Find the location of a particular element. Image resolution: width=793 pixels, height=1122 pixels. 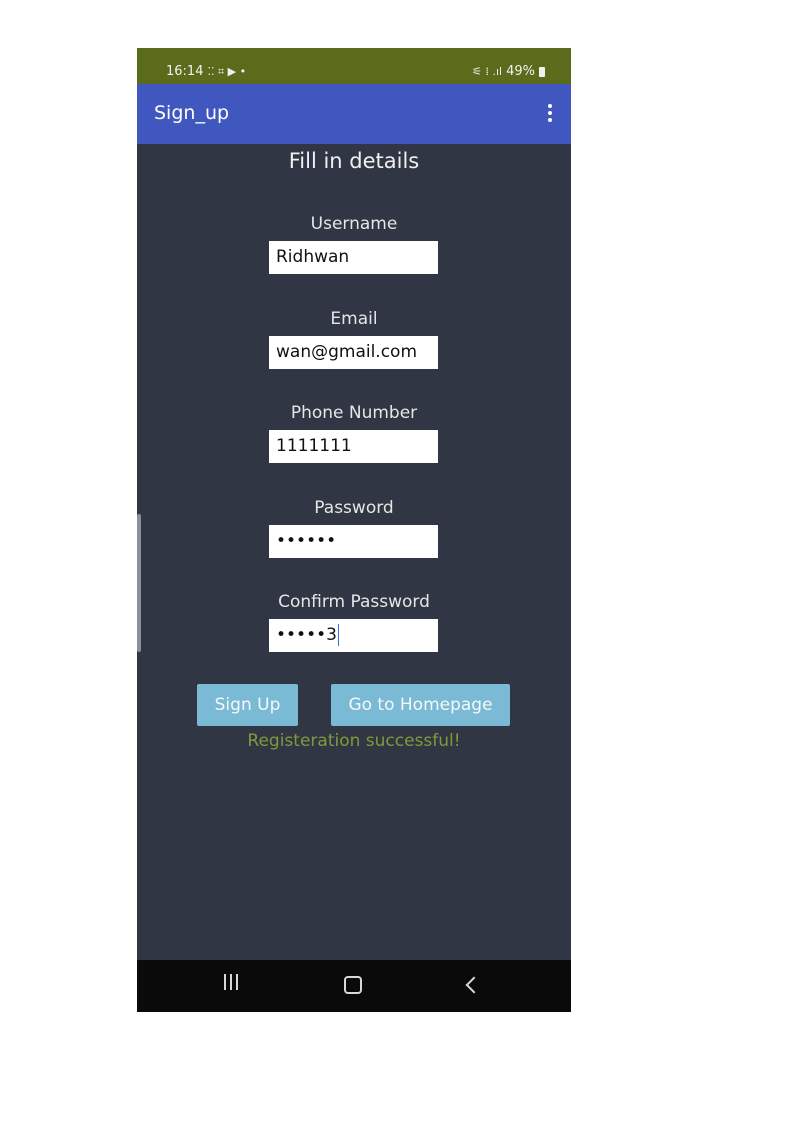

username-field: Ridhwan is located at coordinates (353, 257).